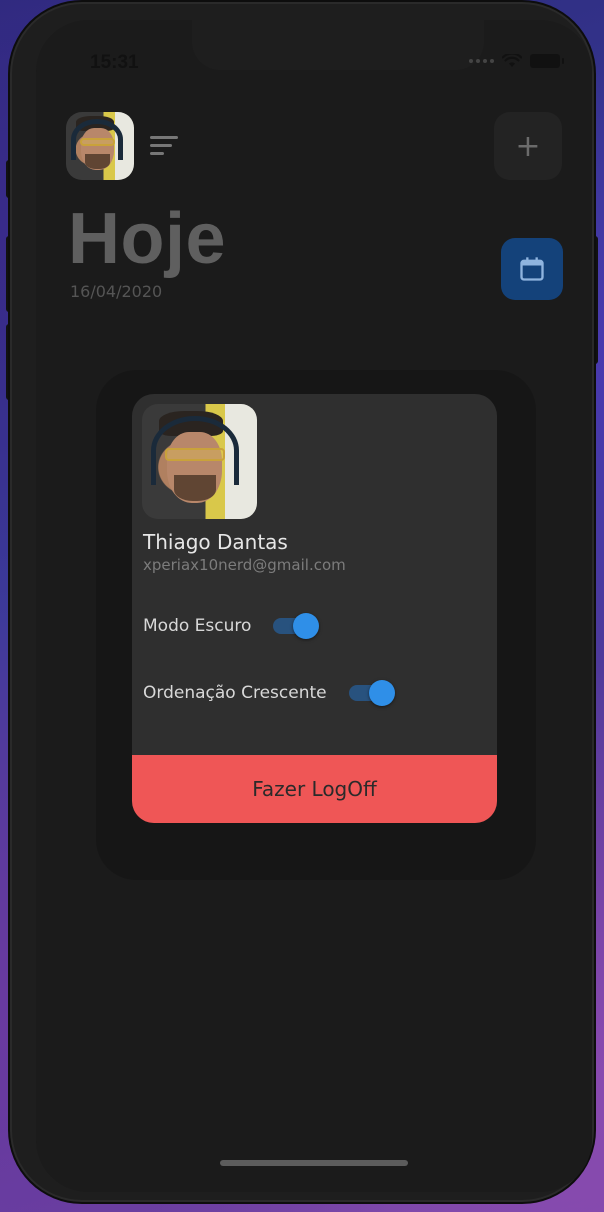  Describe the element at coordinates (512, 60) in the screenshot. I see `wifi-icon` at that location.